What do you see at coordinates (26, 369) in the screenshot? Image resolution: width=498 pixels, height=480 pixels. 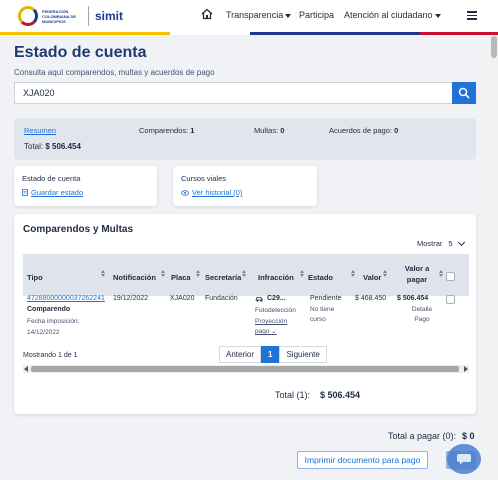 I see `scroll-left-arrow-icon` at bounding box center [26, 369].